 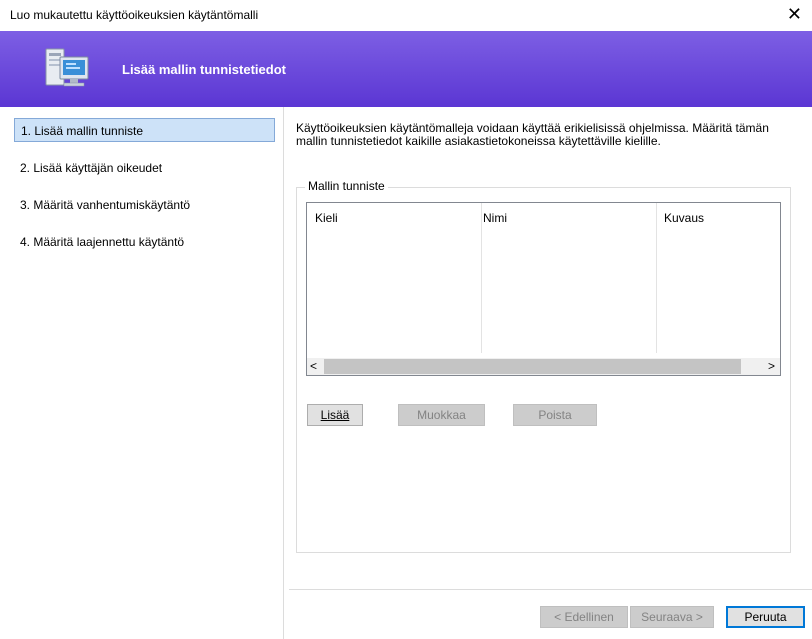 I want to click on computer-setup-icon, so click(x=67, y=67).